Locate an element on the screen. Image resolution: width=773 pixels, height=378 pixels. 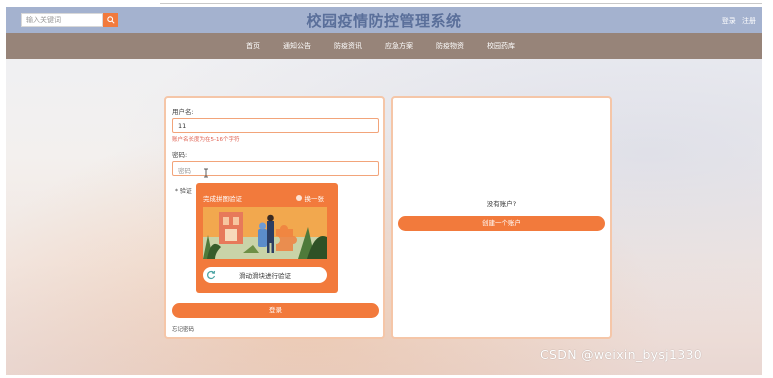
nav-item-pharmacy: 校园药库 is located at coordinates (501, 46).